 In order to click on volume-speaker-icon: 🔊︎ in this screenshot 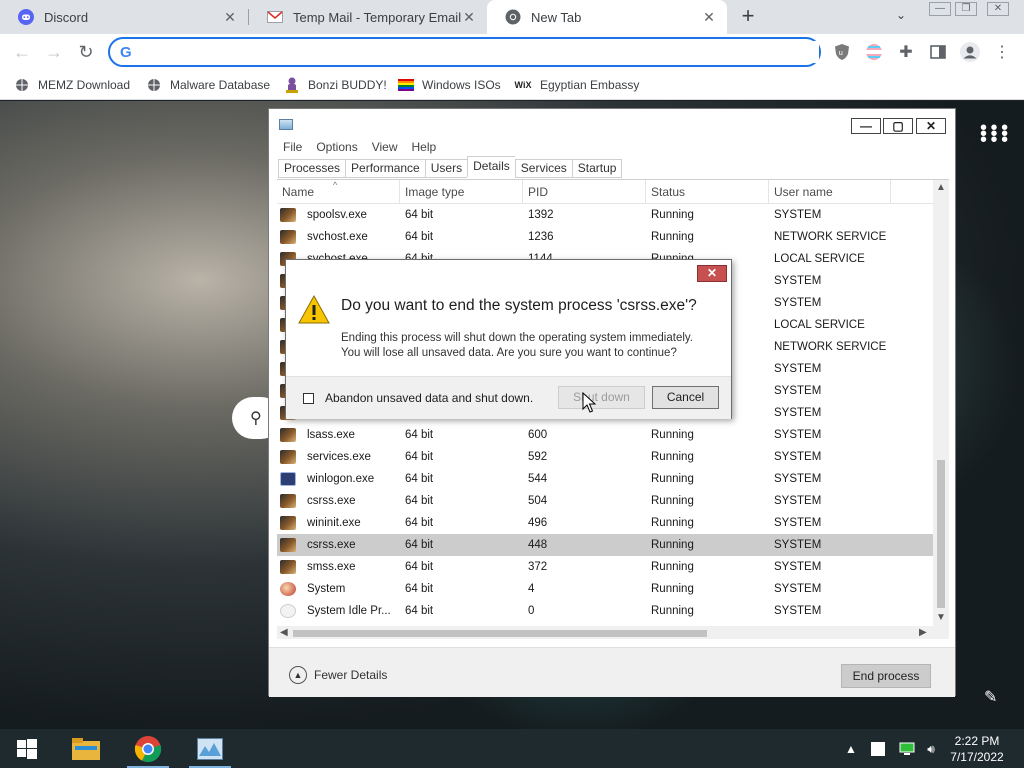, I will do `click(931, 749)`.